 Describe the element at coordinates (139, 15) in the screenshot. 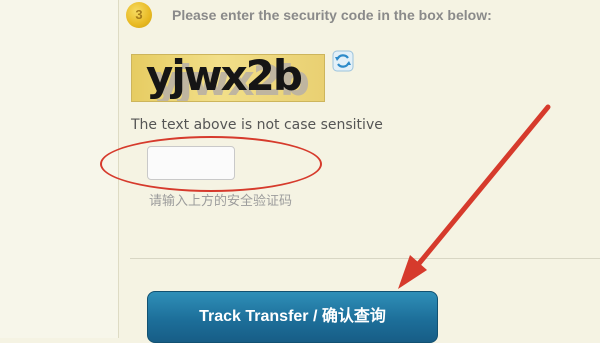

I see `step-number-badge: 3` at that location.